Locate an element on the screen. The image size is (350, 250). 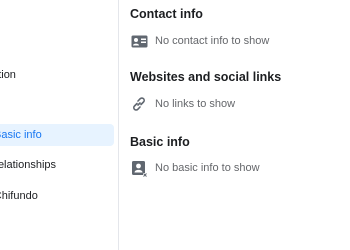
sidebar-divider is located at coordinates (118, 125).